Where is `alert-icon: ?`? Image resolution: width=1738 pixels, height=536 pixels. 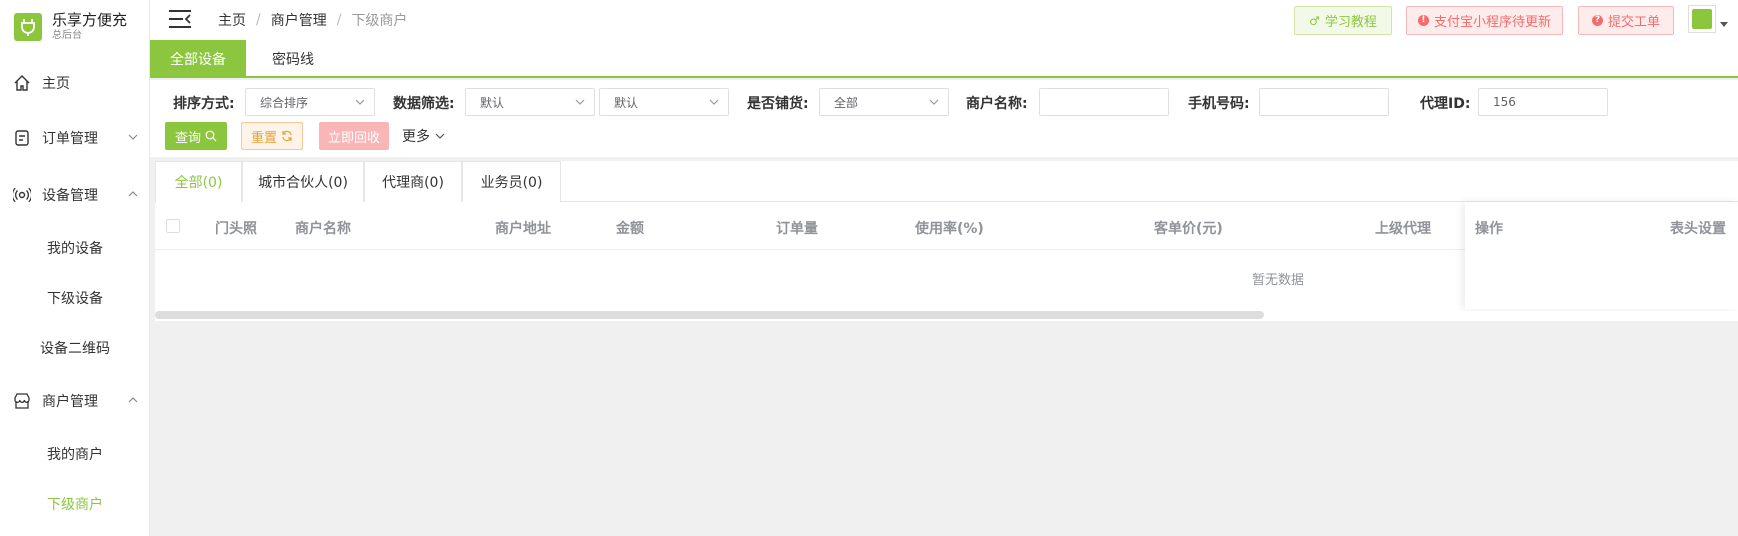
alert-icon: ? is located at coordinates (1597, 20).